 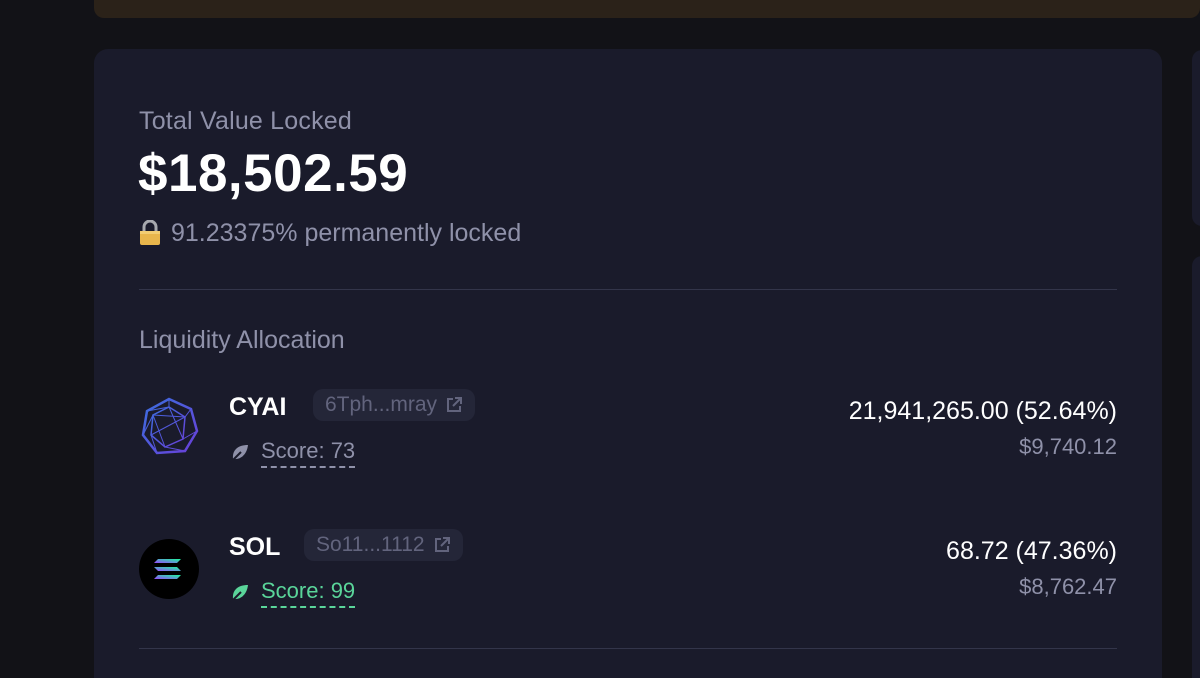 What do you see at coordinates (245, 121) in the screenshot?
I see `tvl-label: Total Value Locked` at bounding box center [245, 121].